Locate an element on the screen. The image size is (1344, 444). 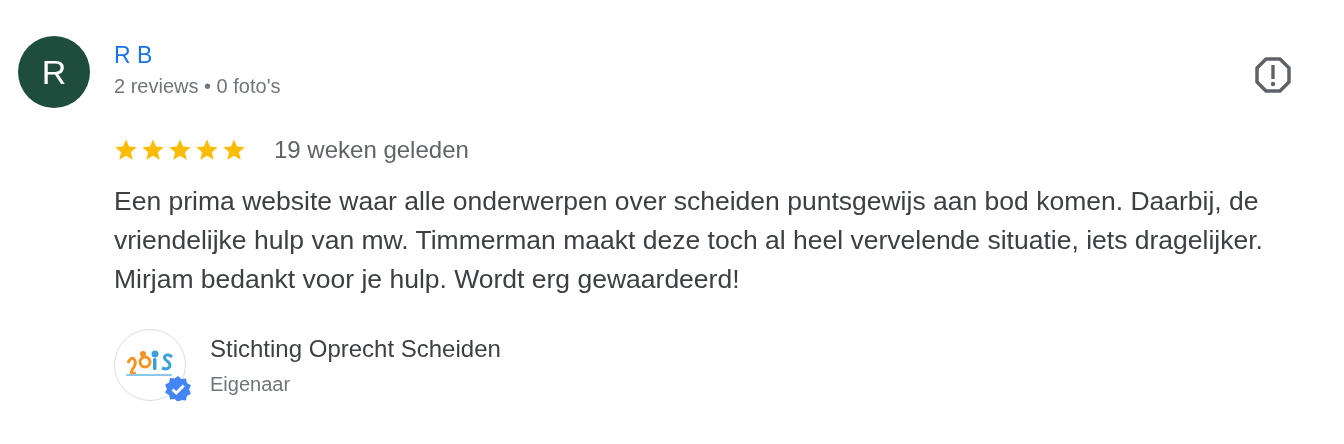
owner-name: Stichting Oprecht Scheiden is located at coordinates (355, 348).